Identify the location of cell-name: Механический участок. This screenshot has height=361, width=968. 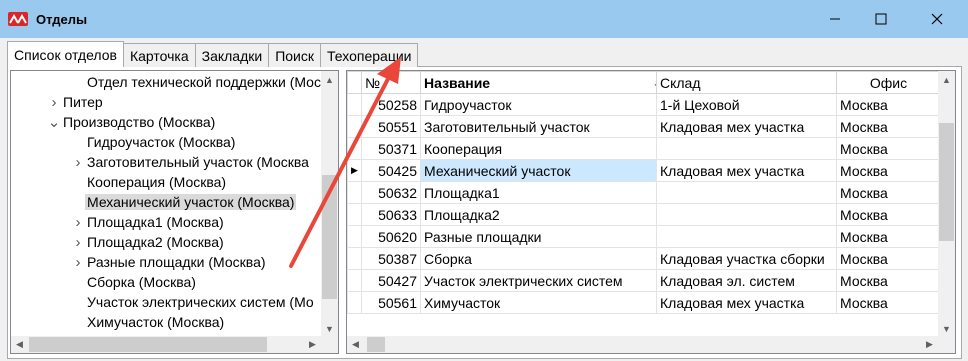
(538, 170).